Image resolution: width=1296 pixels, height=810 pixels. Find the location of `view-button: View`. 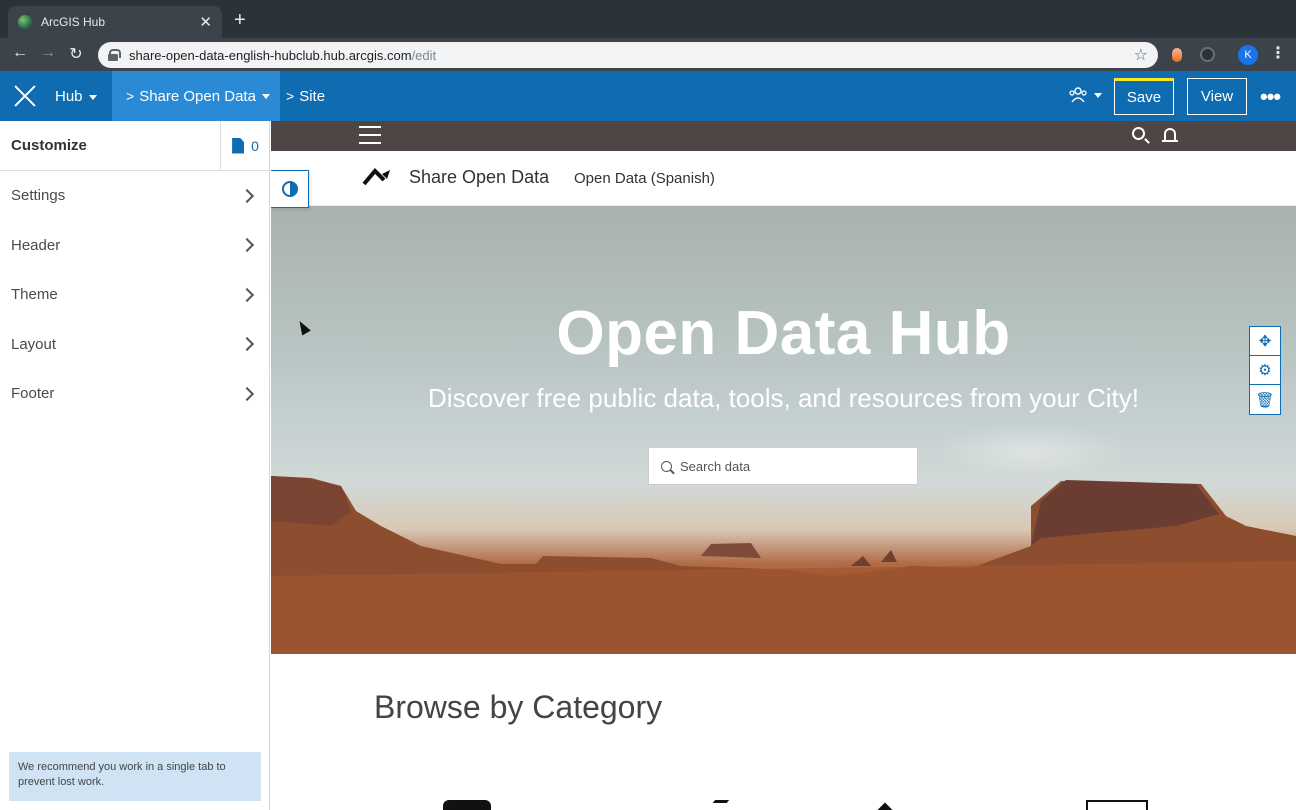

view-button: View is located at coordinates (1217, 96).